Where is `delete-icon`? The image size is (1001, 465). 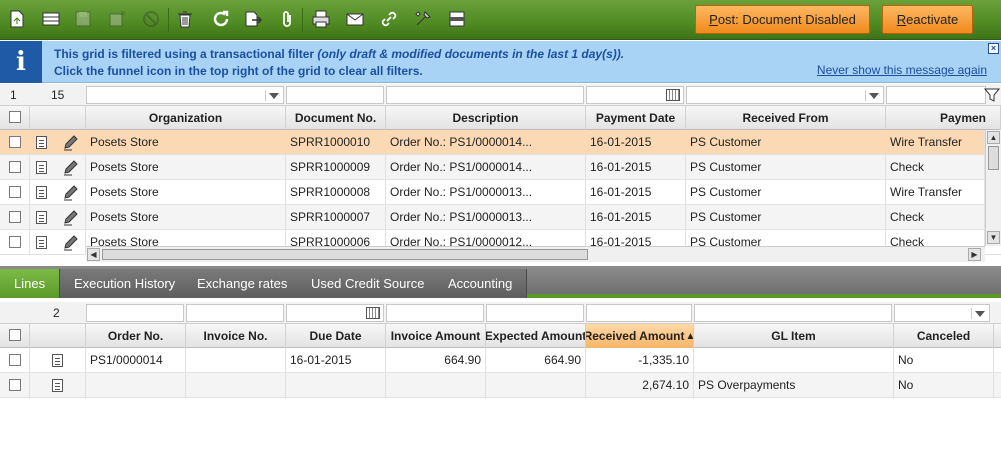 delete-icon is located at coordinates (185, 19).